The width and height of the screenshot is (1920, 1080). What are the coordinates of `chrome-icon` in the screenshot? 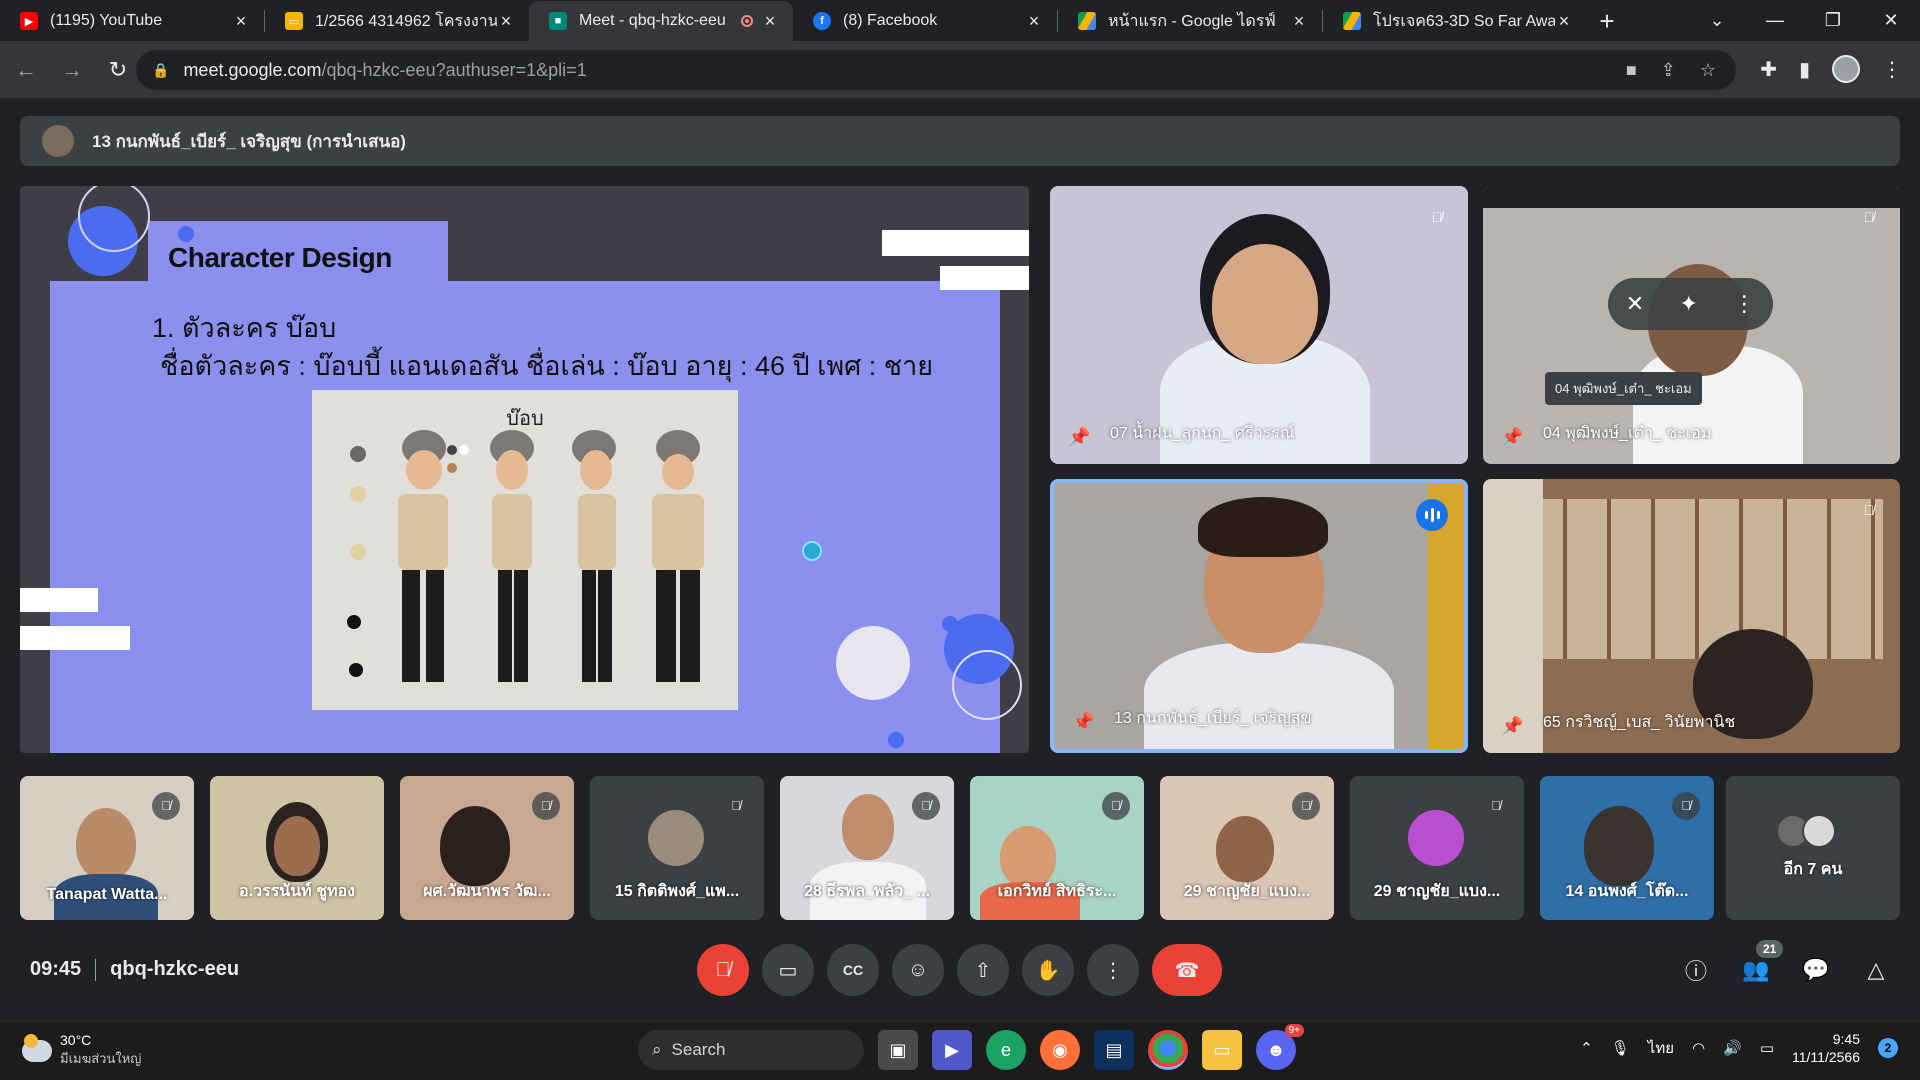 It's located at (1168, 1050).